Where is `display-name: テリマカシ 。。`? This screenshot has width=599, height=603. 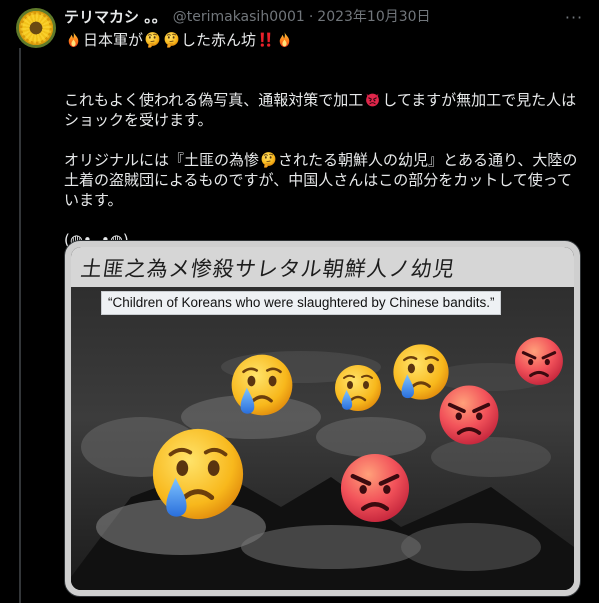
display-name: テリマカシ 。。 is located at coordinates (115, 17).